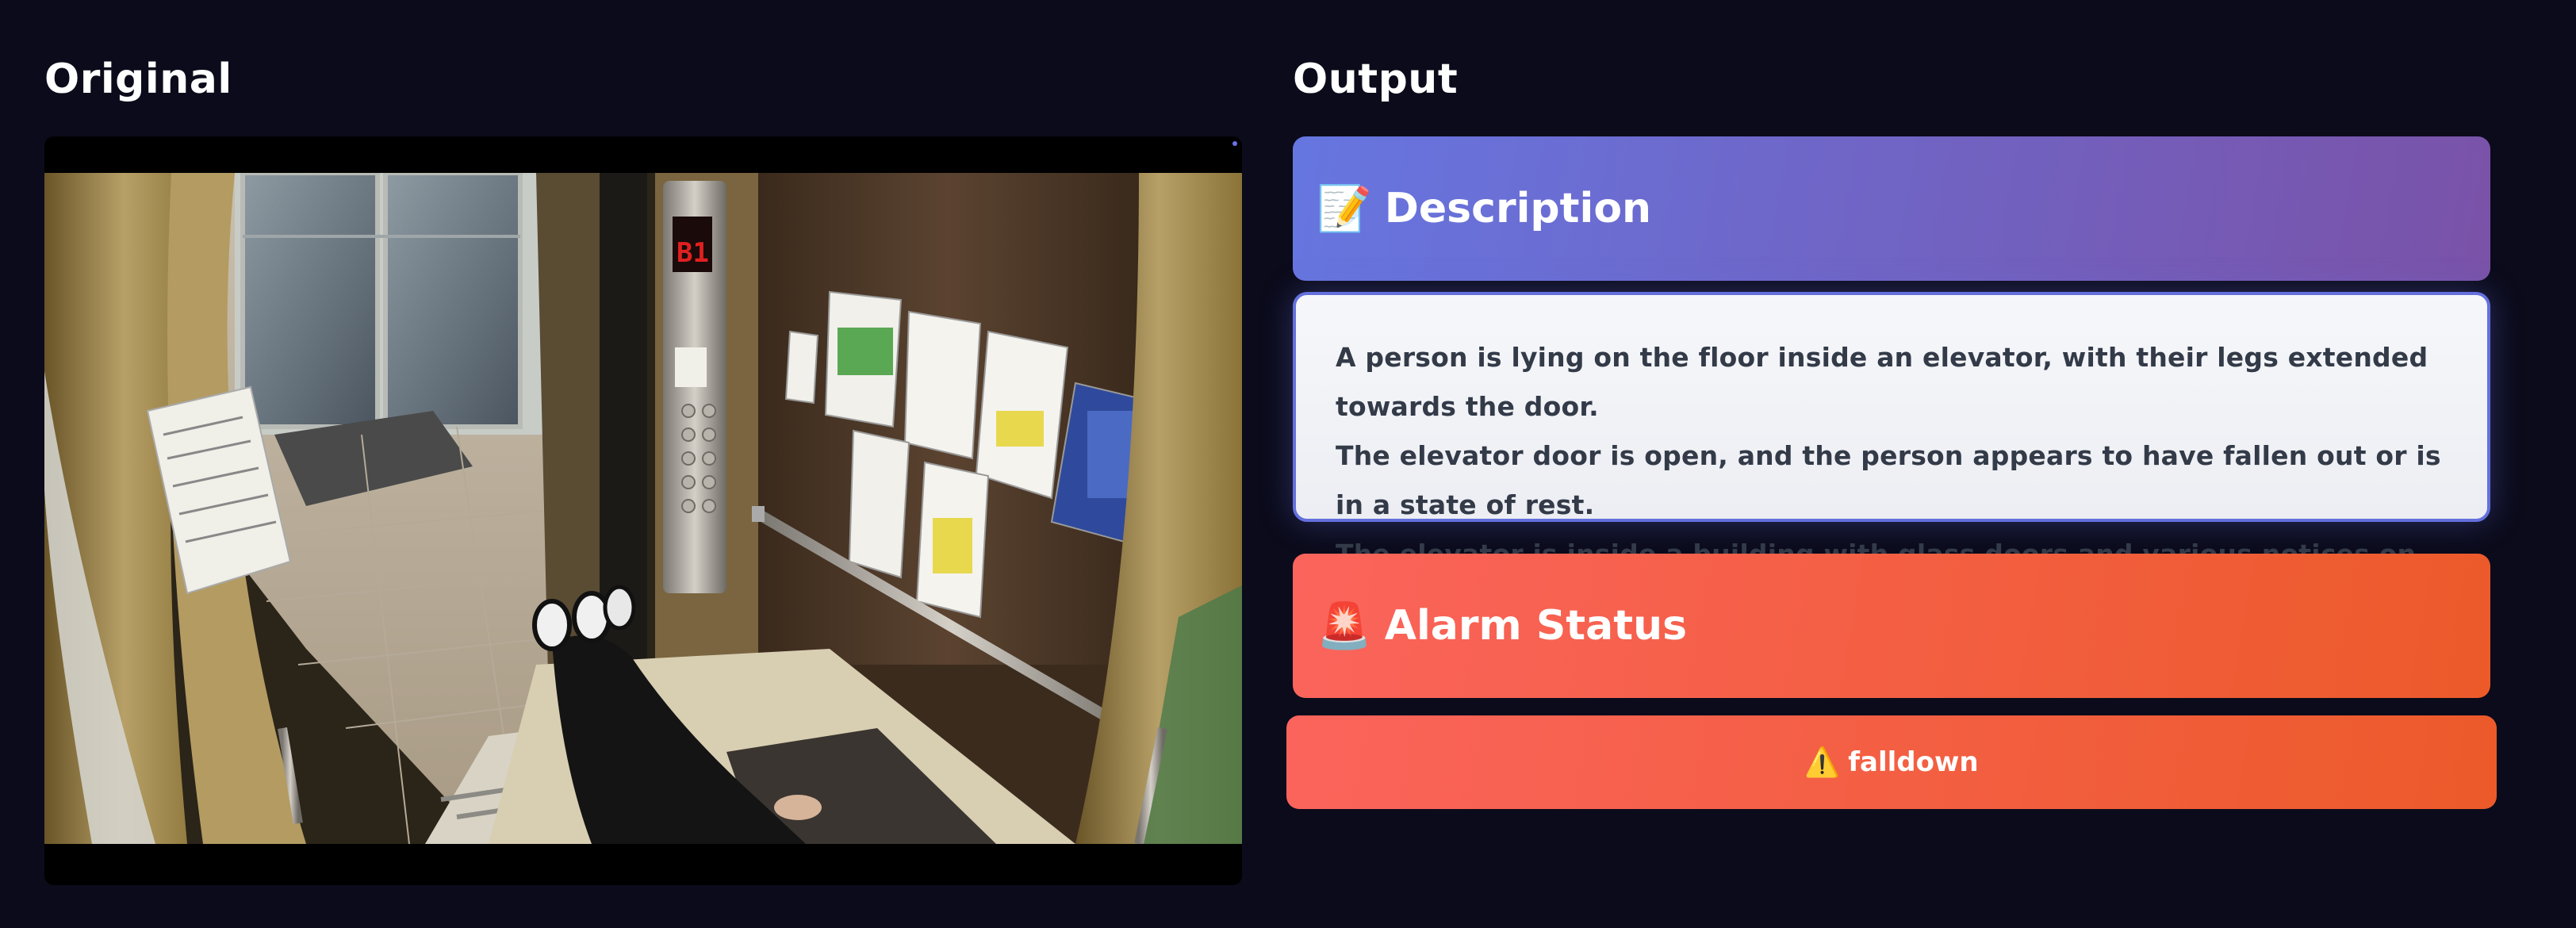 The height and width of the screenshot is (928, 2576). What do you see at coordinates (138, 79) in the screenshot?
I see `original-column-title: Original` at bounding box center [138, 79].